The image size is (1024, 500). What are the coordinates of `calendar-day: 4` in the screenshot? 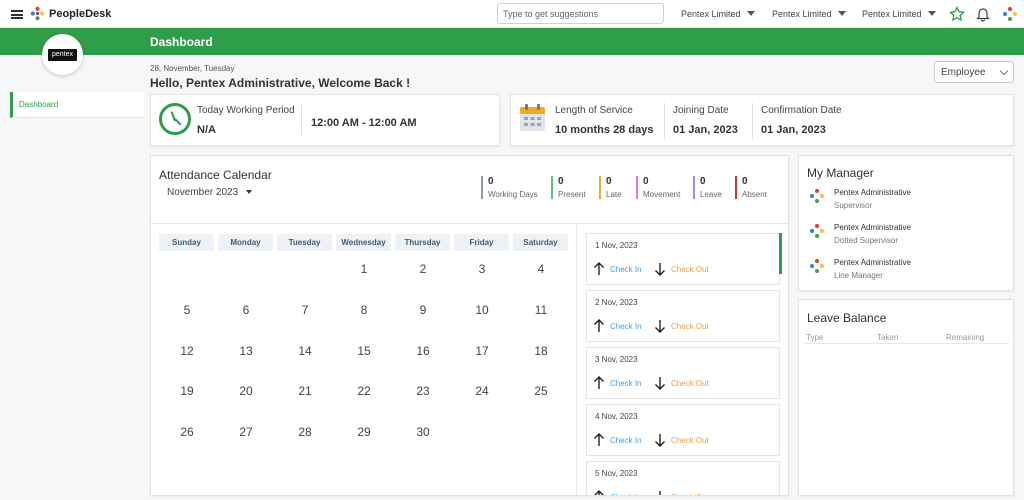 It's located at (541, 269).